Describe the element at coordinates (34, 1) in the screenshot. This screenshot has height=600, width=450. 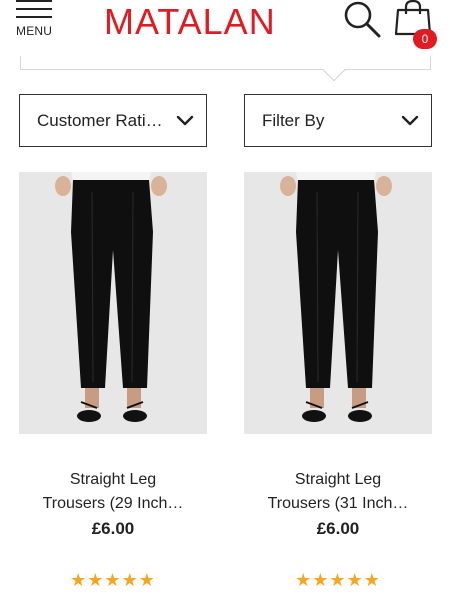
I see `hamburger-icon` at that location.